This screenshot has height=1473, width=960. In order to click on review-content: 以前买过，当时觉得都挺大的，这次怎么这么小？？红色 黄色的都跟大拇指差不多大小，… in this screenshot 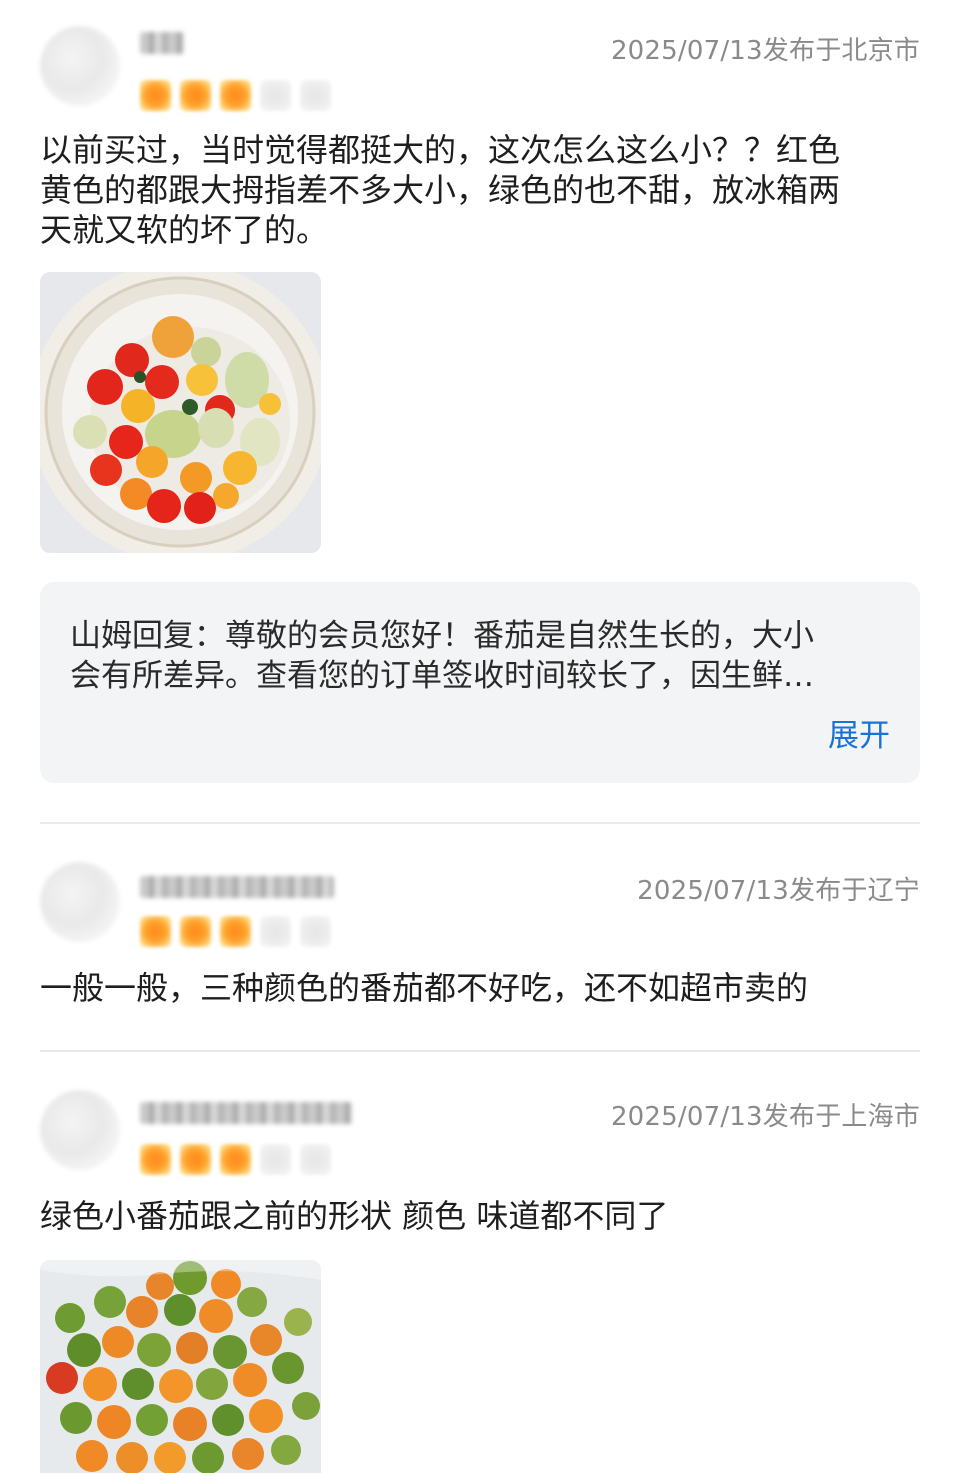, I will do `click(480, 190)`.